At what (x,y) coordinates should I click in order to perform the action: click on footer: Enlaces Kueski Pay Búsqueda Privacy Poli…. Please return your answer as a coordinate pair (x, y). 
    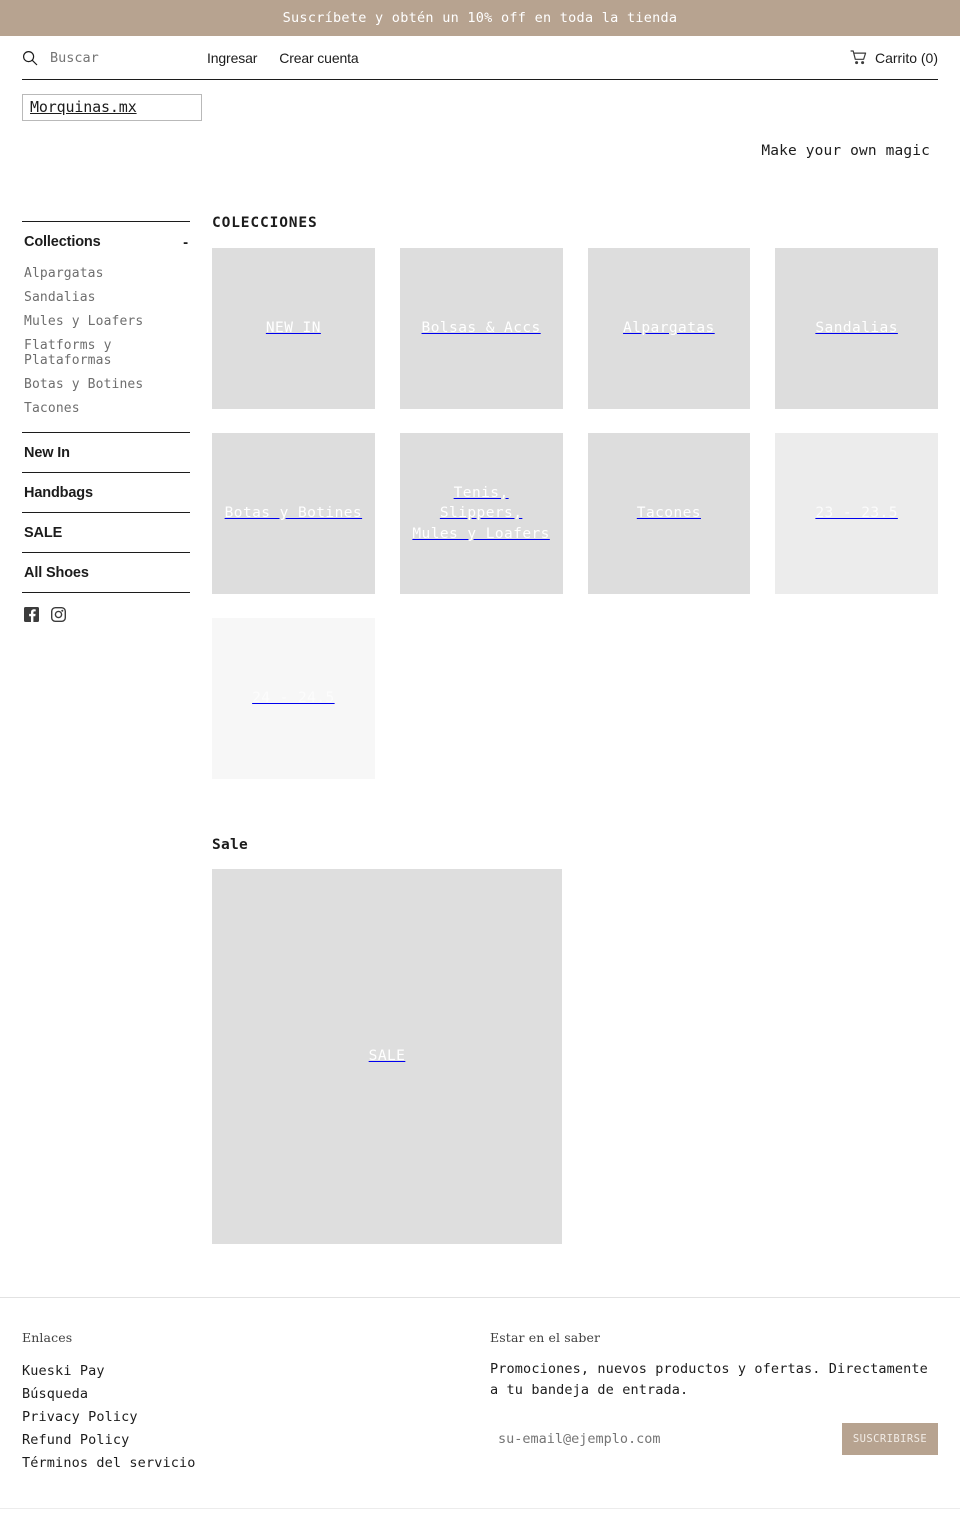
    Looking at the image, I should click on (480, 1385).